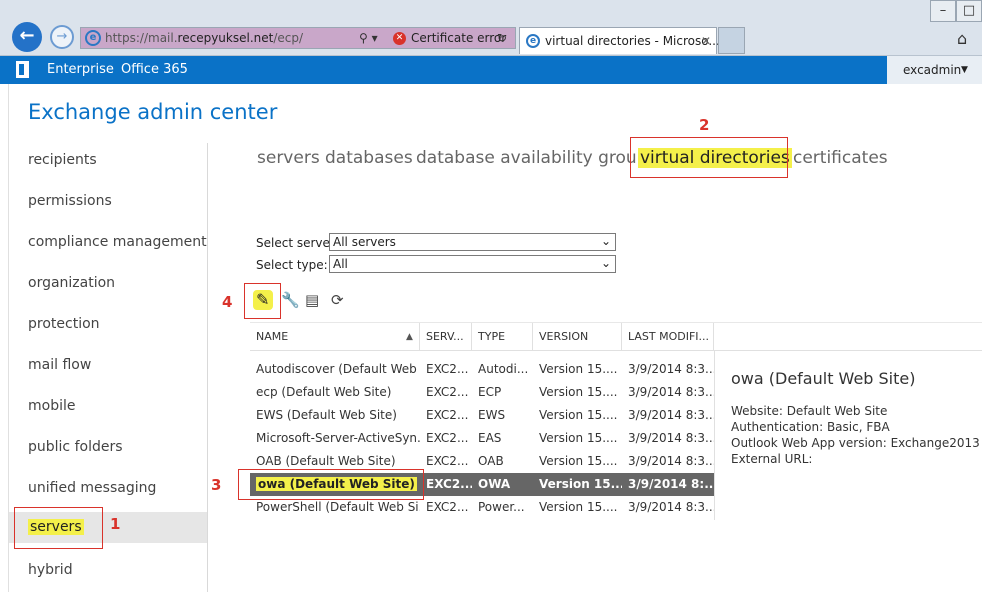 The image size is (982, 592). Describe the element at coordinates (840, 158) in the screenshot. I see `tab-certificates: certificates` at that location.